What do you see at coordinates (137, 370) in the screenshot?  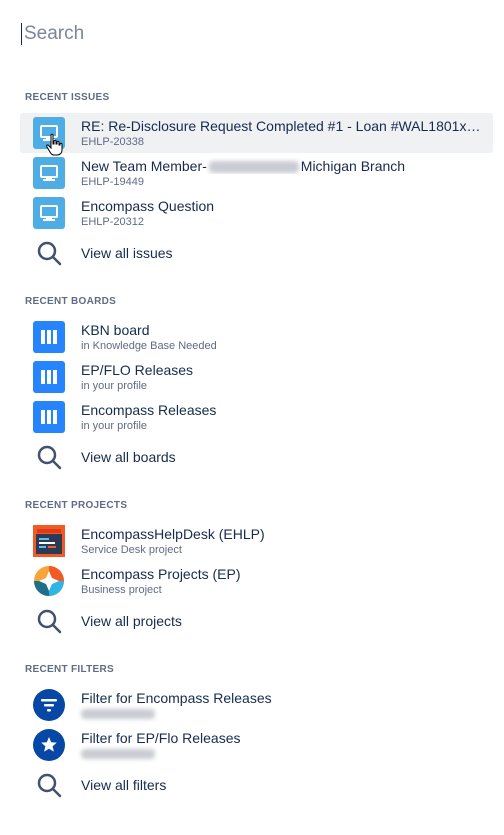 I see `board-title: EP/FLO Releases` at bounding box center [137, 370].